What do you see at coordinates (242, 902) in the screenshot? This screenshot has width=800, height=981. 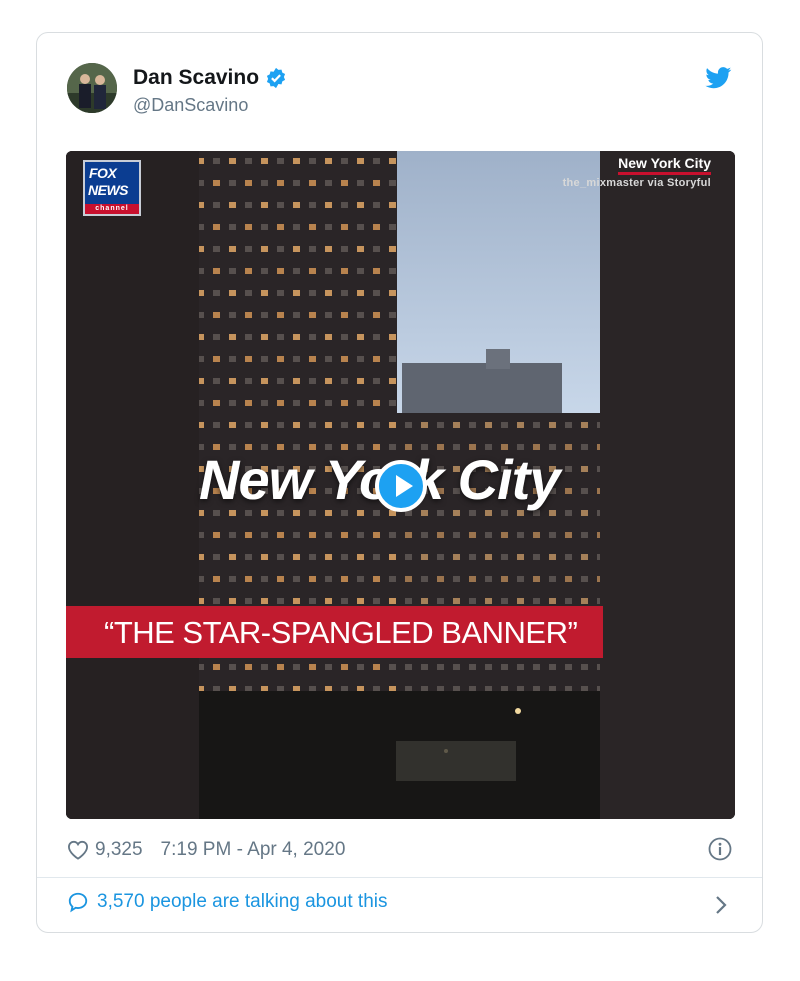 I see `talking-text: 3,570 people are talking about this` at bounding box center [242, 902].